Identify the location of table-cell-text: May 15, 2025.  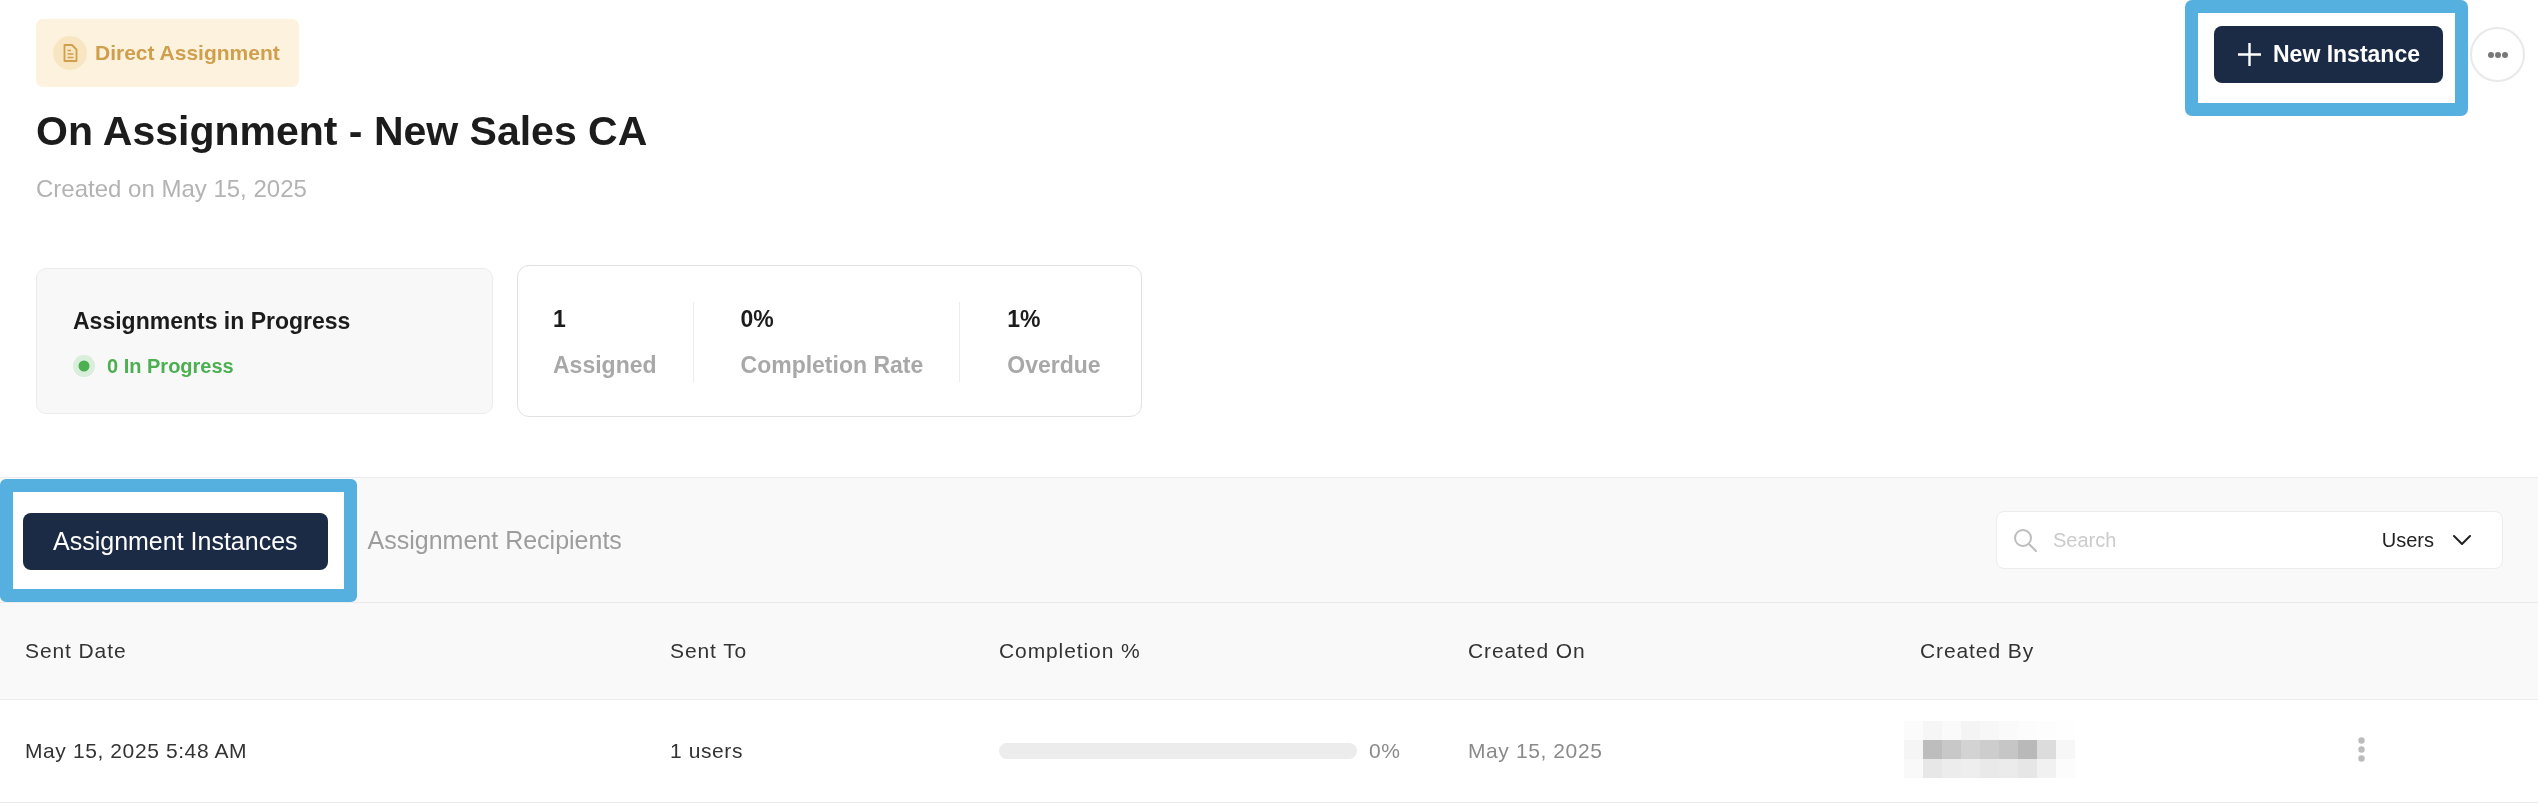
(1536, 751).